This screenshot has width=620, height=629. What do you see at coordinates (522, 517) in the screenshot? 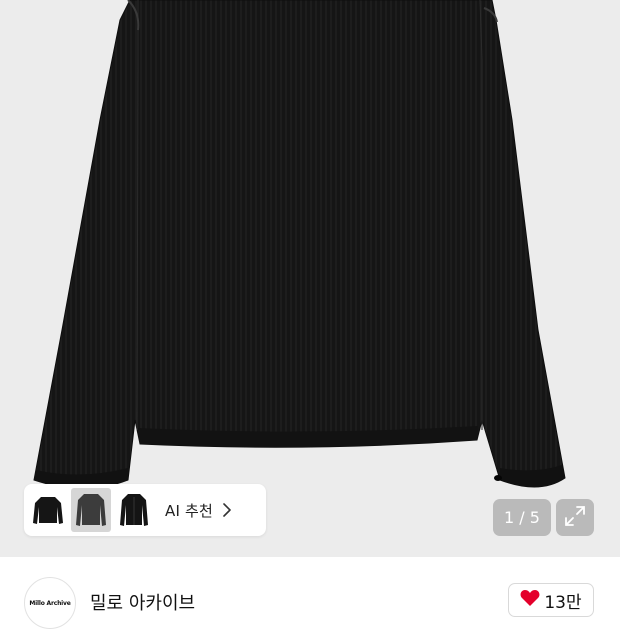
I see `image-counter: 1 / 5` at bounding box center [522, 517].